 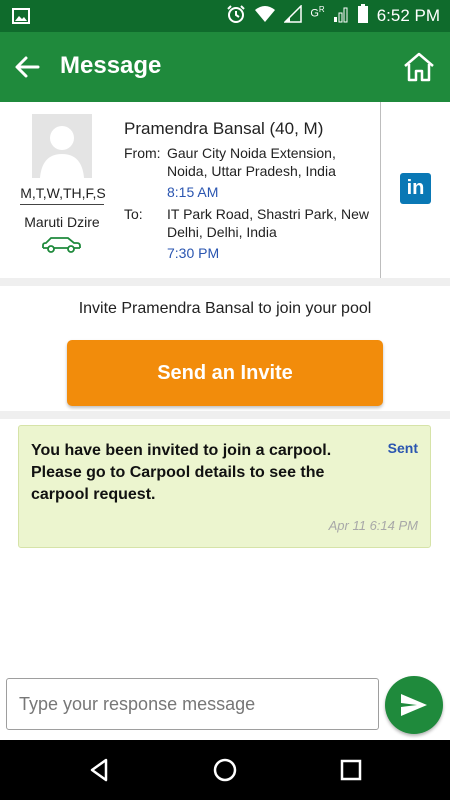 I want to click on message-status: Sent, so click(x=402, y=448).